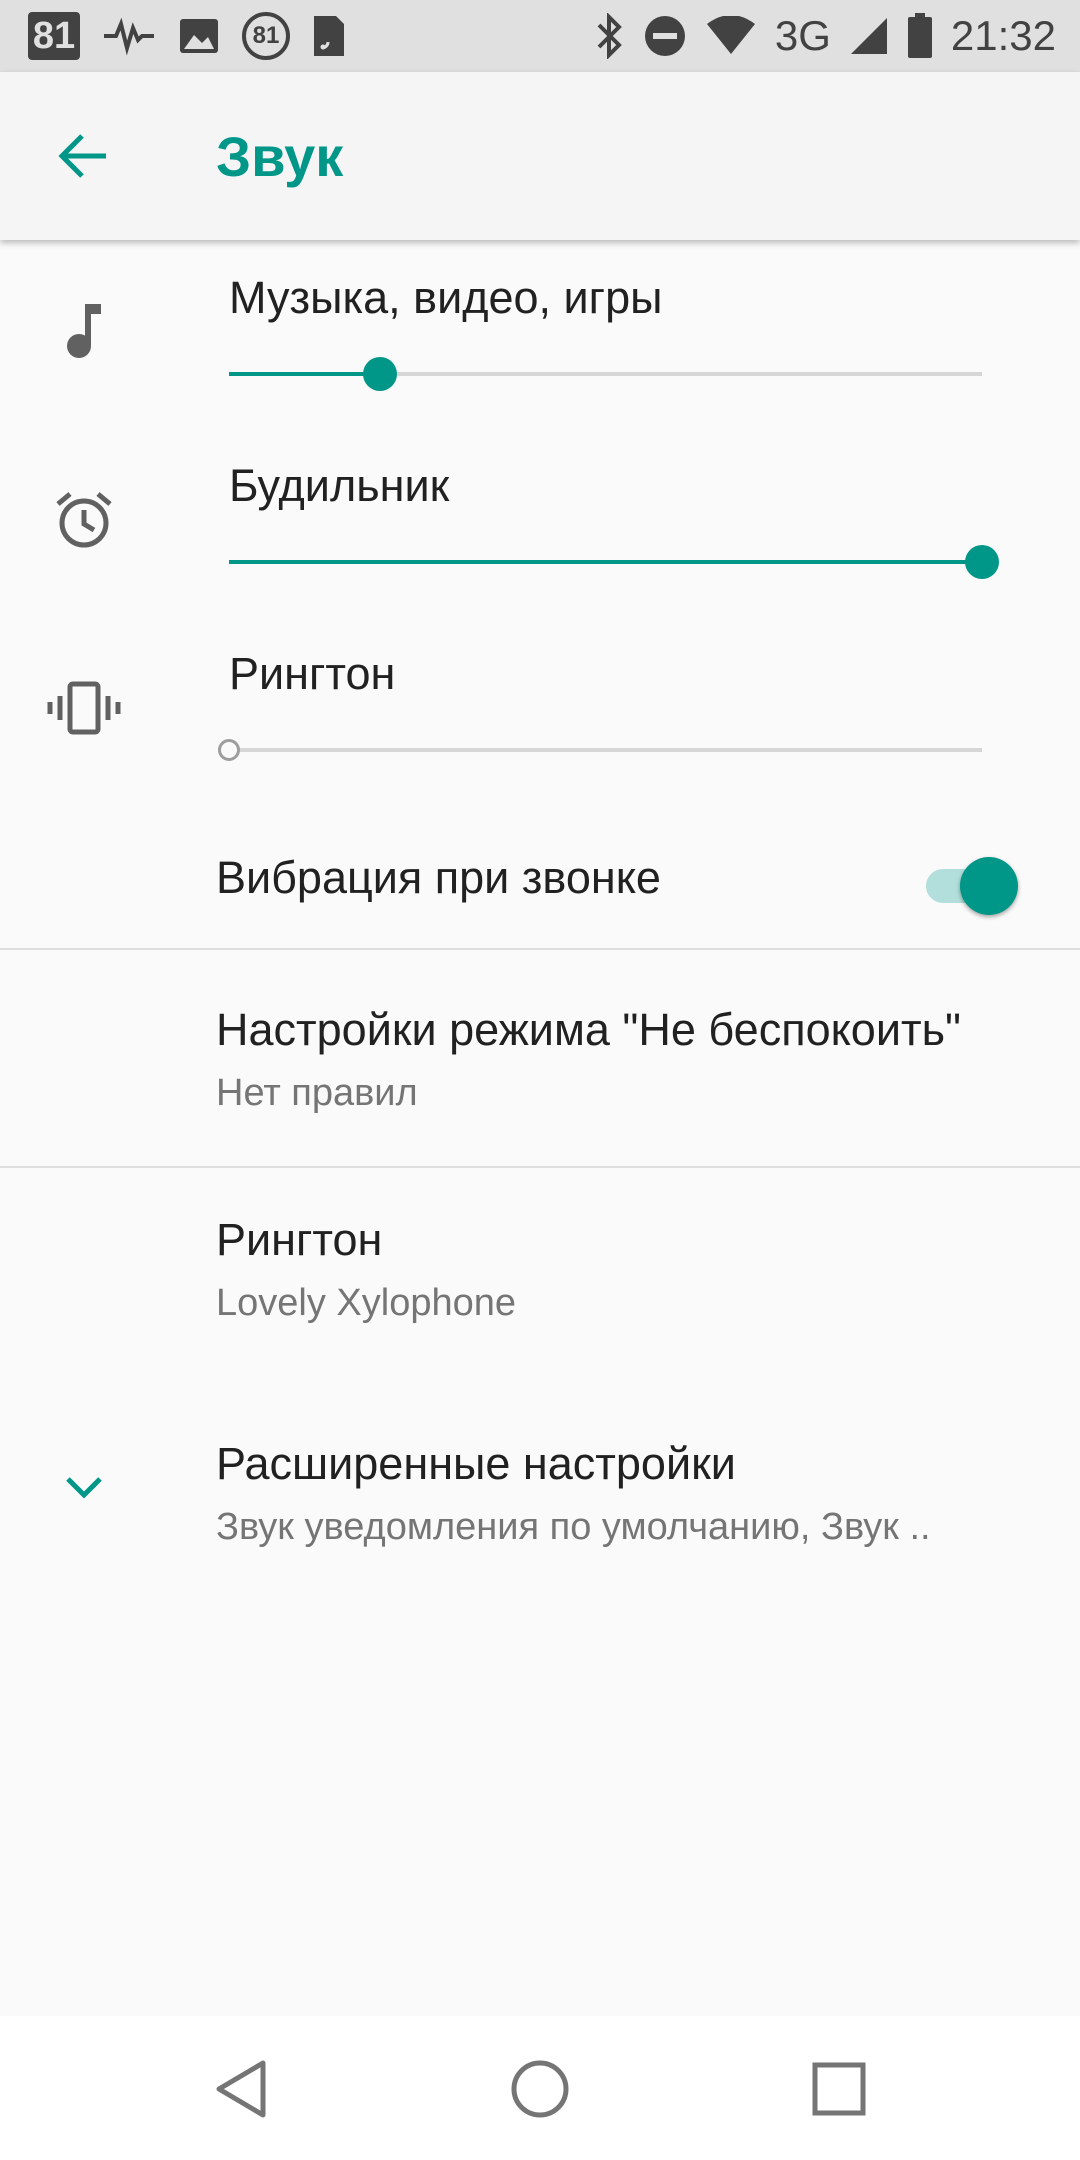 Image resolution: width=1080 pixels, height=2160 pixels. What do you see at coordinates (731, 36) in the screenshot?
I see `wifi-icon` at bounding box center [731, 36].